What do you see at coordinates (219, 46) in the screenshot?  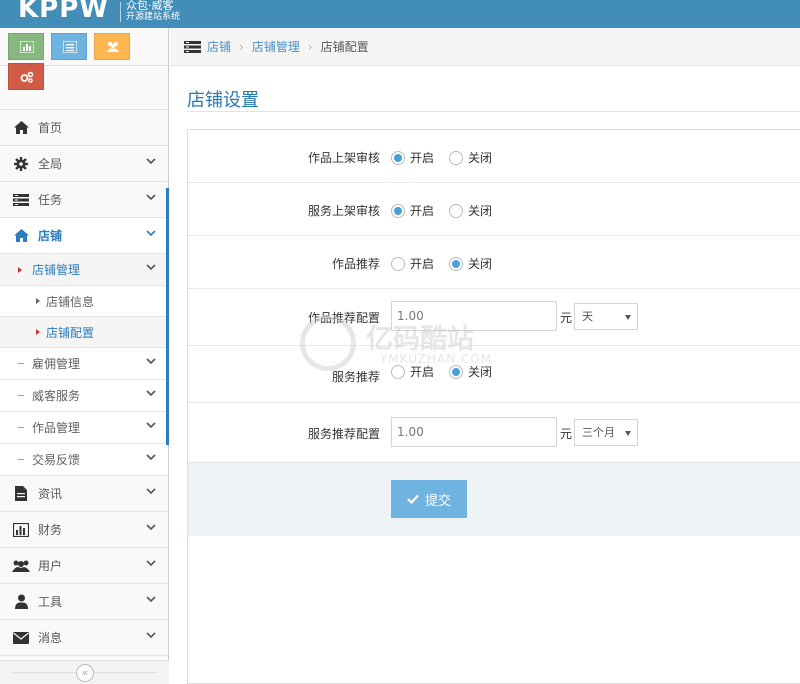 I see `breadcrumb-link-shop: 店铺` at bounding box center [219, 46].